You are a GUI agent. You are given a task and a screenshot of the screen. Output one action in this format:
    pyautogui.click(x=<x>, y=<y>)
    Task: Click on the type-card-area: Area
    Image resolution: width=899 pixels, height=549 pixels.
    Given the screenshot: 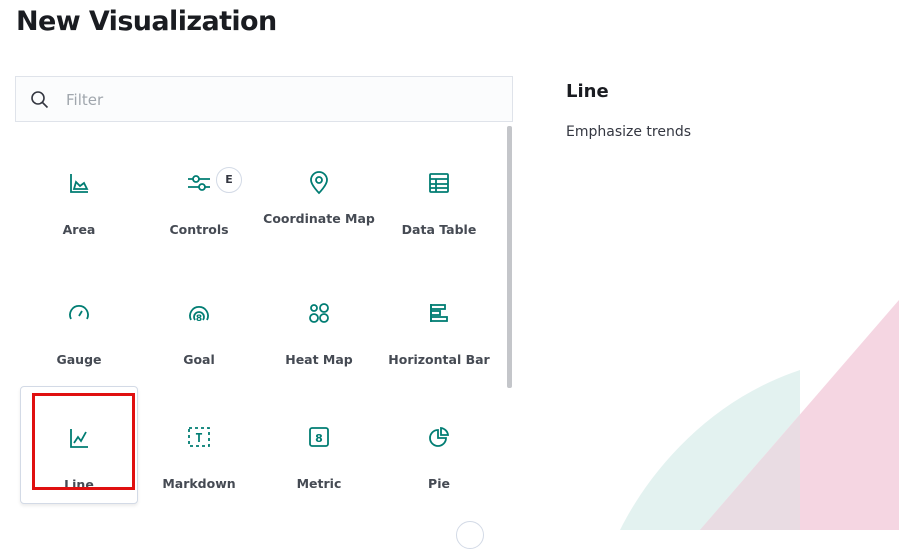 What is the action you would take?
    pyautogui.click(x=79, y=191)
    